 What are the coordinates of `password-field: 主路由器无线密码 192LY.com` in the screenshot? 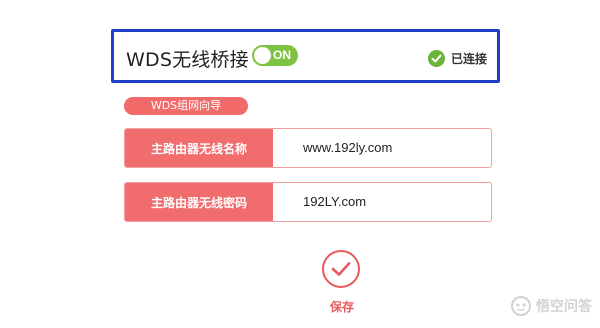 It's located at (308, 202).